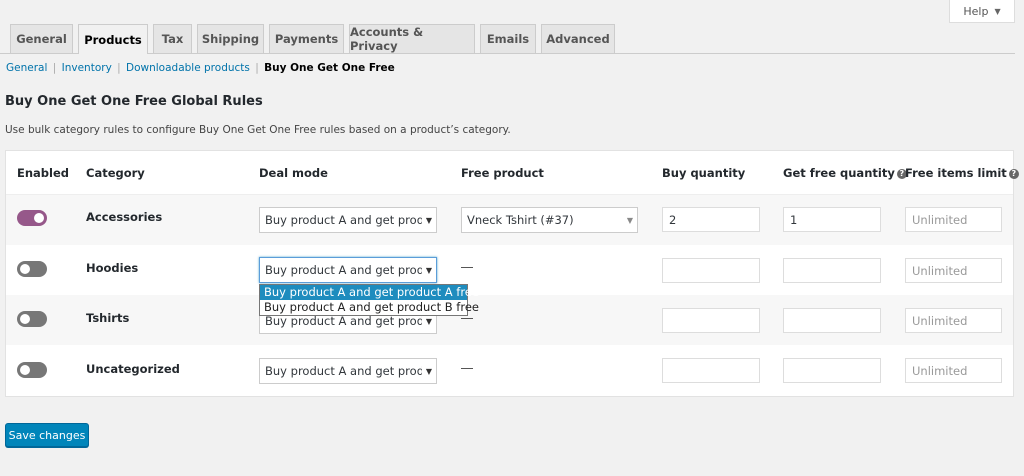 The image size is (1024, 476). What do you see at coordinates (306, 38) in the screenshot?
I see `tab-payments: Payments` at bounding box center [306, 38].